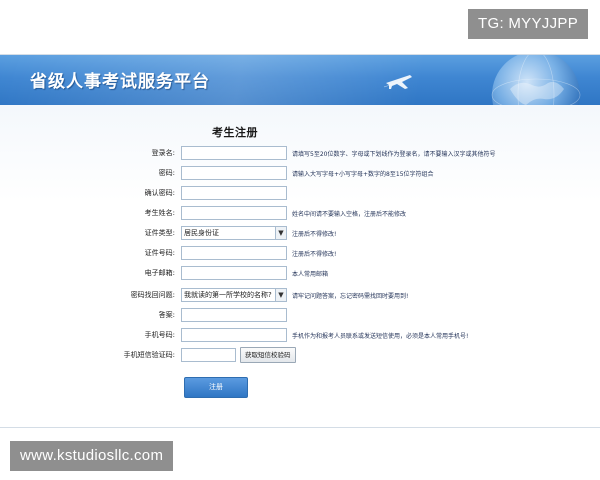  I want to click on id-number-hint: 注册后不得修改!, so click(314, 254).